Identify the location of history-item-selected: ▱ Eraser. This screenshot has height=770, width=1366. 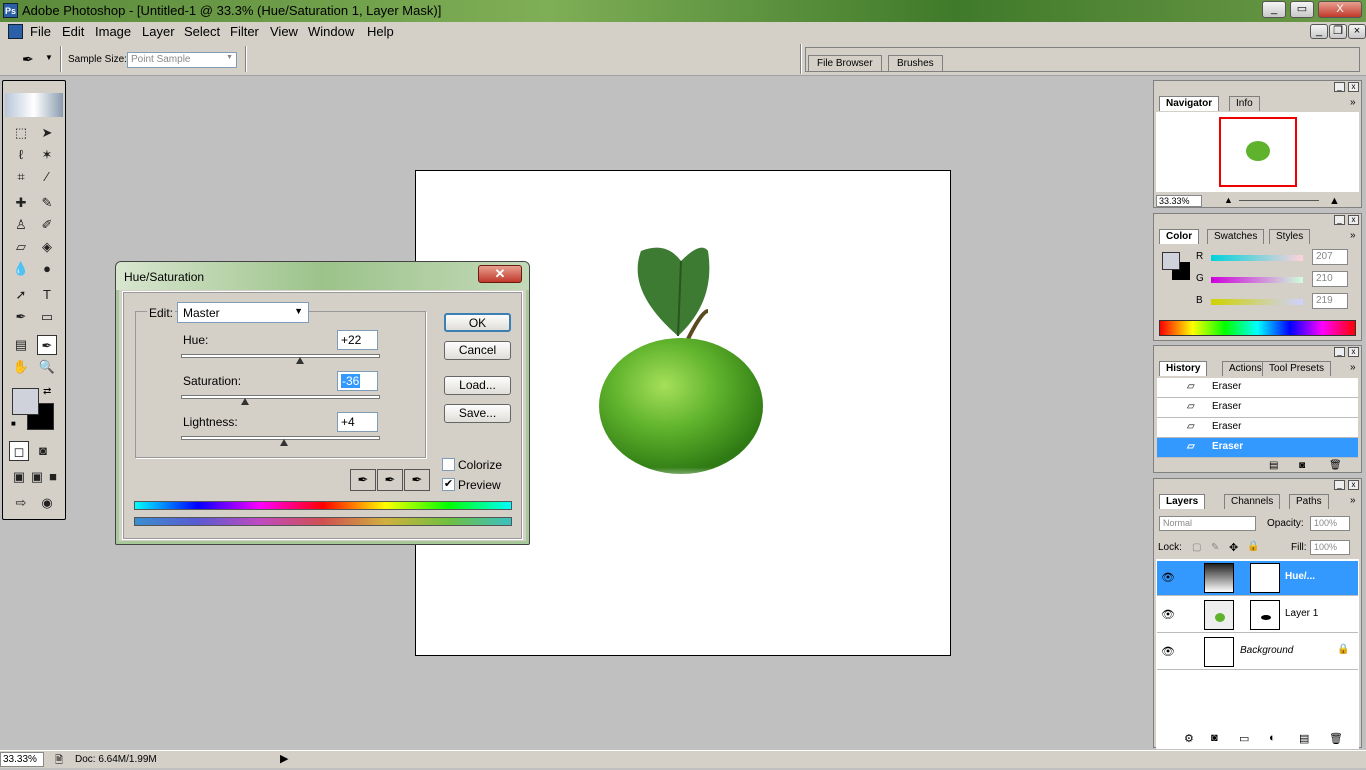
(1257, 448).